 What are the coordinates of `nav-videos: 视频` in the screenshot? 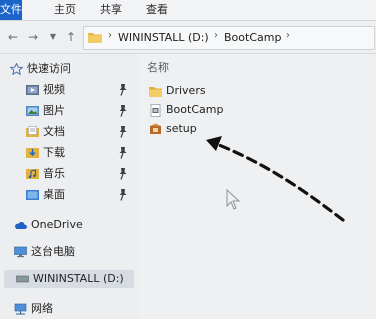 It's located at (76, 90).